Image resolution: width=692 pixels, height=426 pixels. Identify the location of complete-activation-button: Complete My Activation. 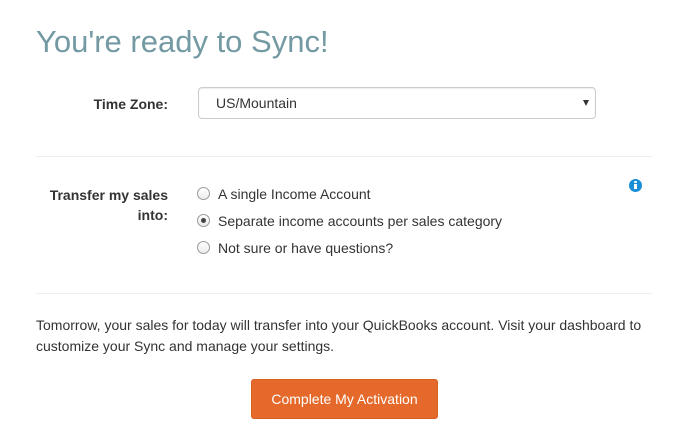
(344, 399).